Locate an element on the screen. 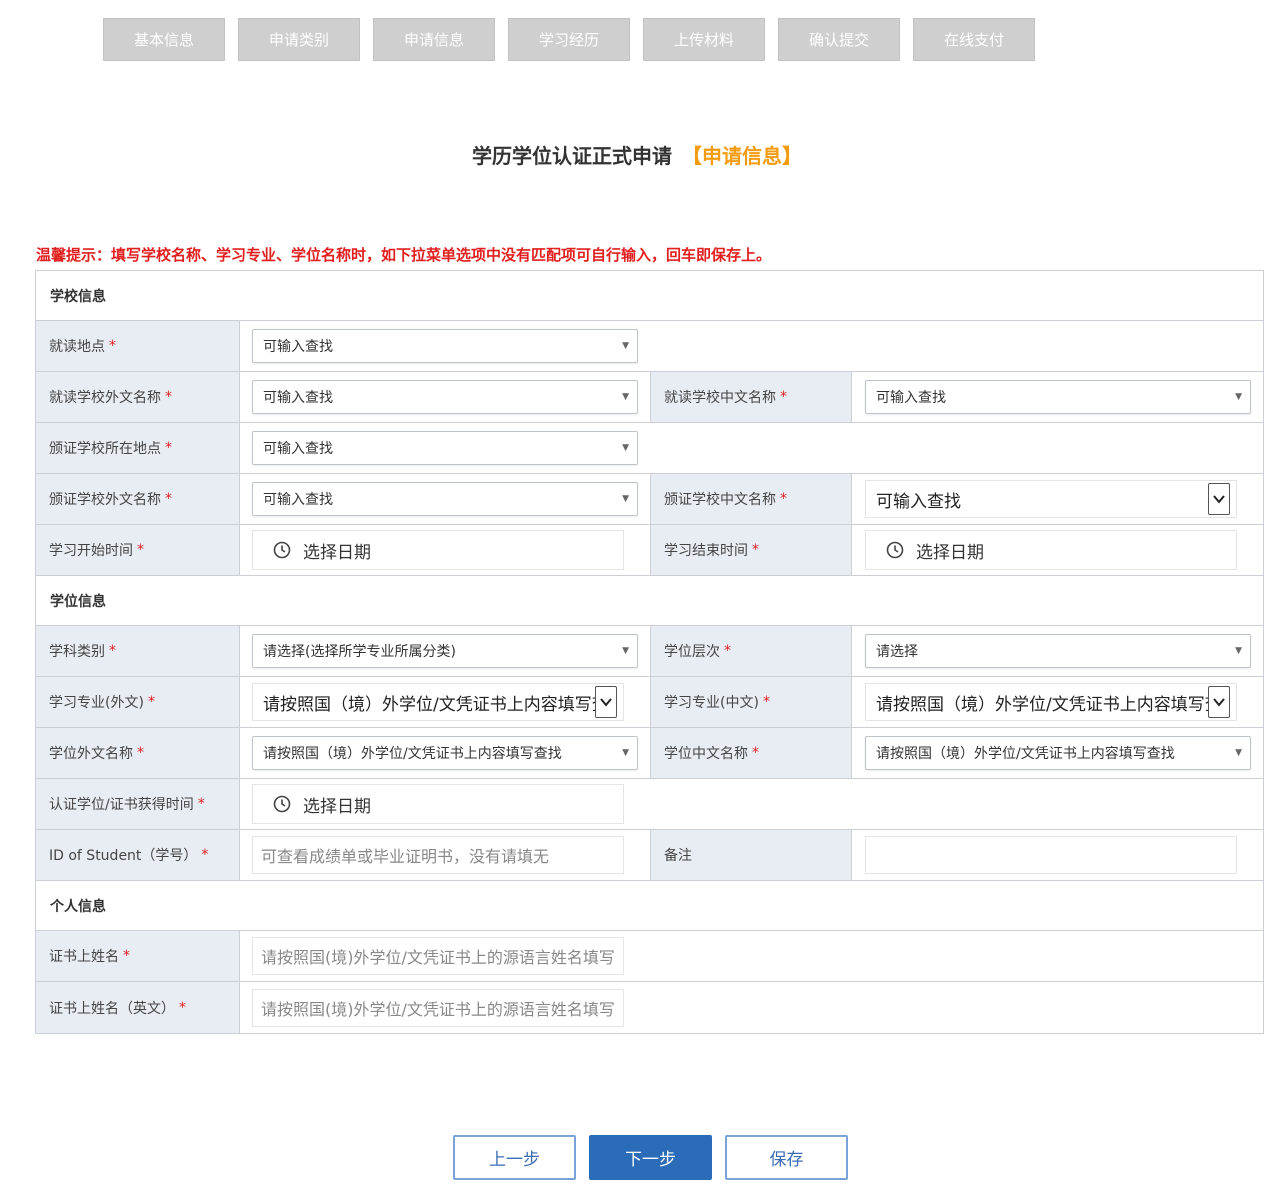 The width and height of the screenshot is (1274, 1194). issuer-foreign-label: 颁证学校外文名称 * is located at coordinates (138, 499).